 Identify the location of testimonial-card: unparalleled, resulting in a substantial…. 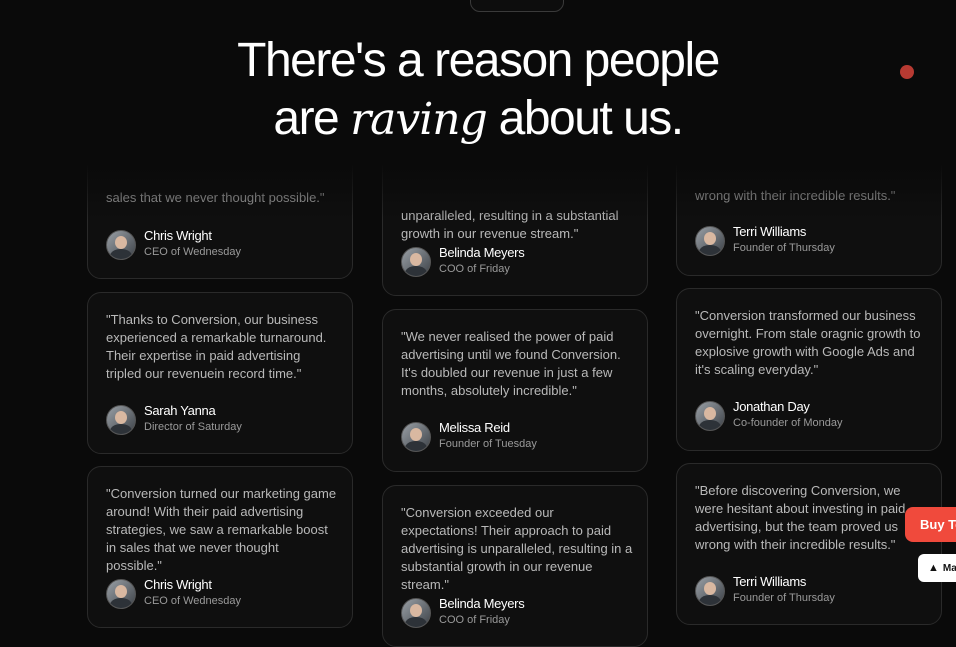
(515, 223).